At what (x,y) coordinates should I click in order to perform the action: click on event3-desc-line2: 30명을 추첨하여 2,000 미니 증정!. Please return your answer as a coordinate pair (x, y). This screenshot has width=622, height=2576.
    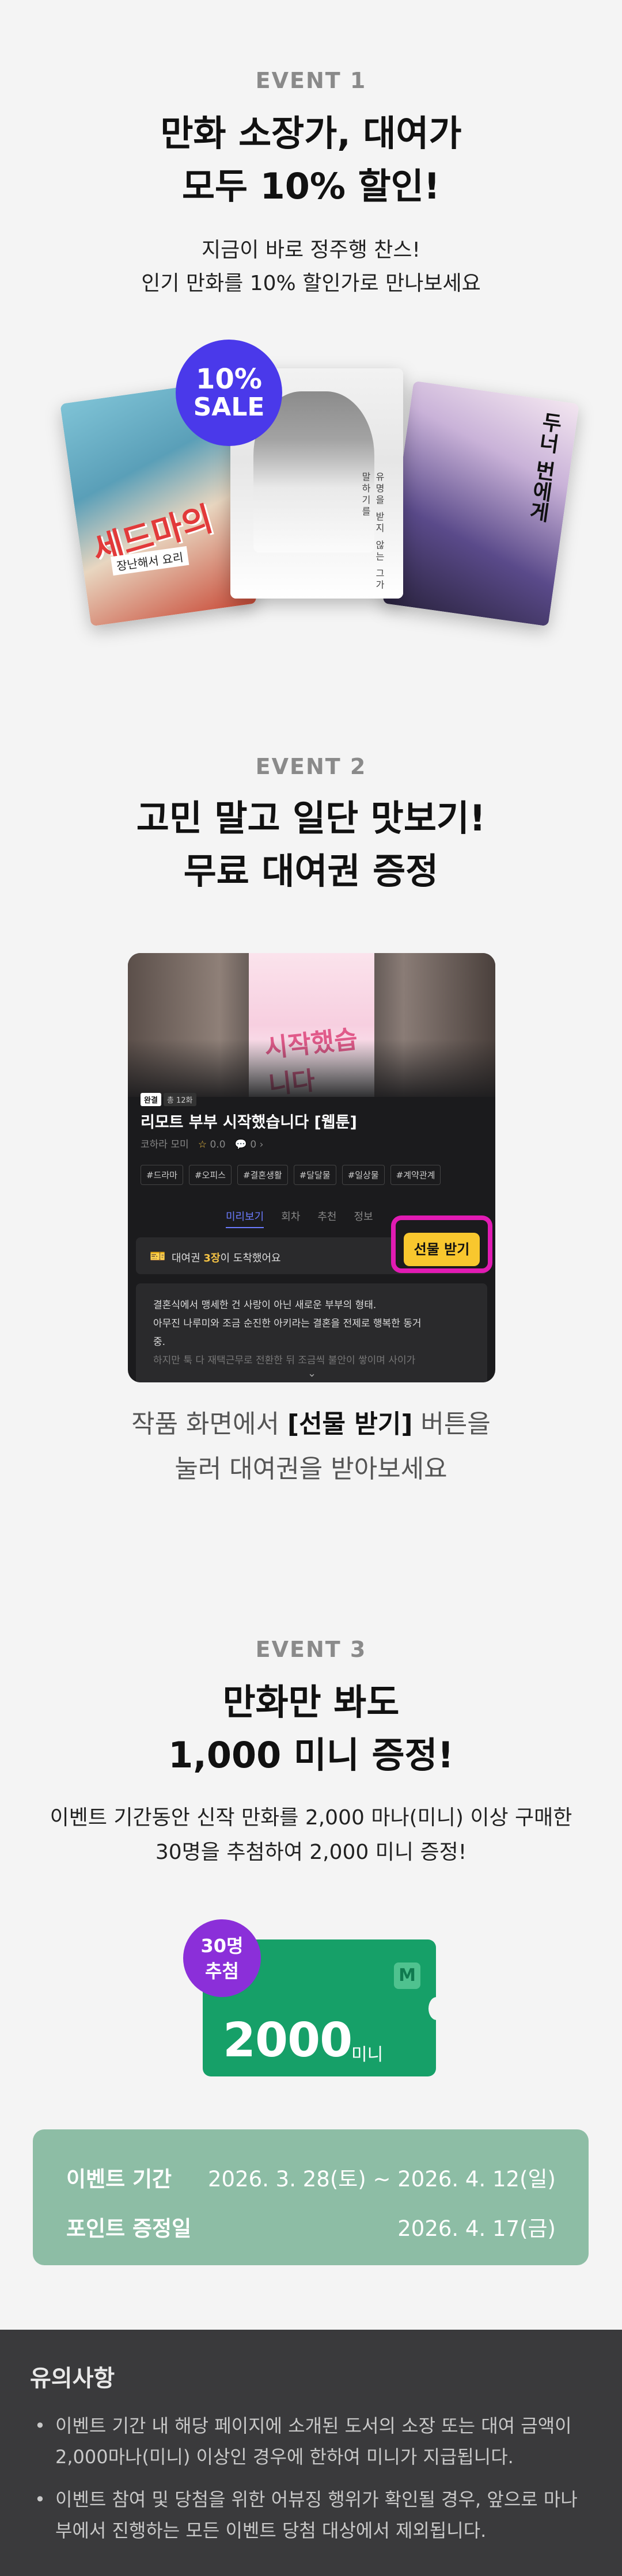
    Looking at the image, I should click on (311, 1852).